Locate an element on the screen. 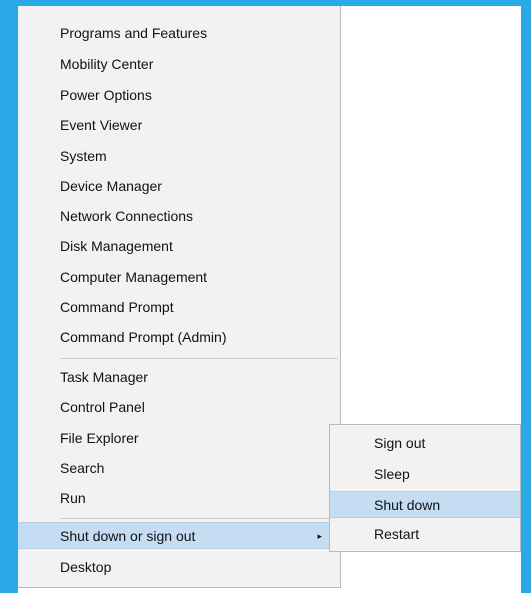 The height and width of the screenshot is (593, 531). menu-item-system: System is located at coordinates (179, 156).